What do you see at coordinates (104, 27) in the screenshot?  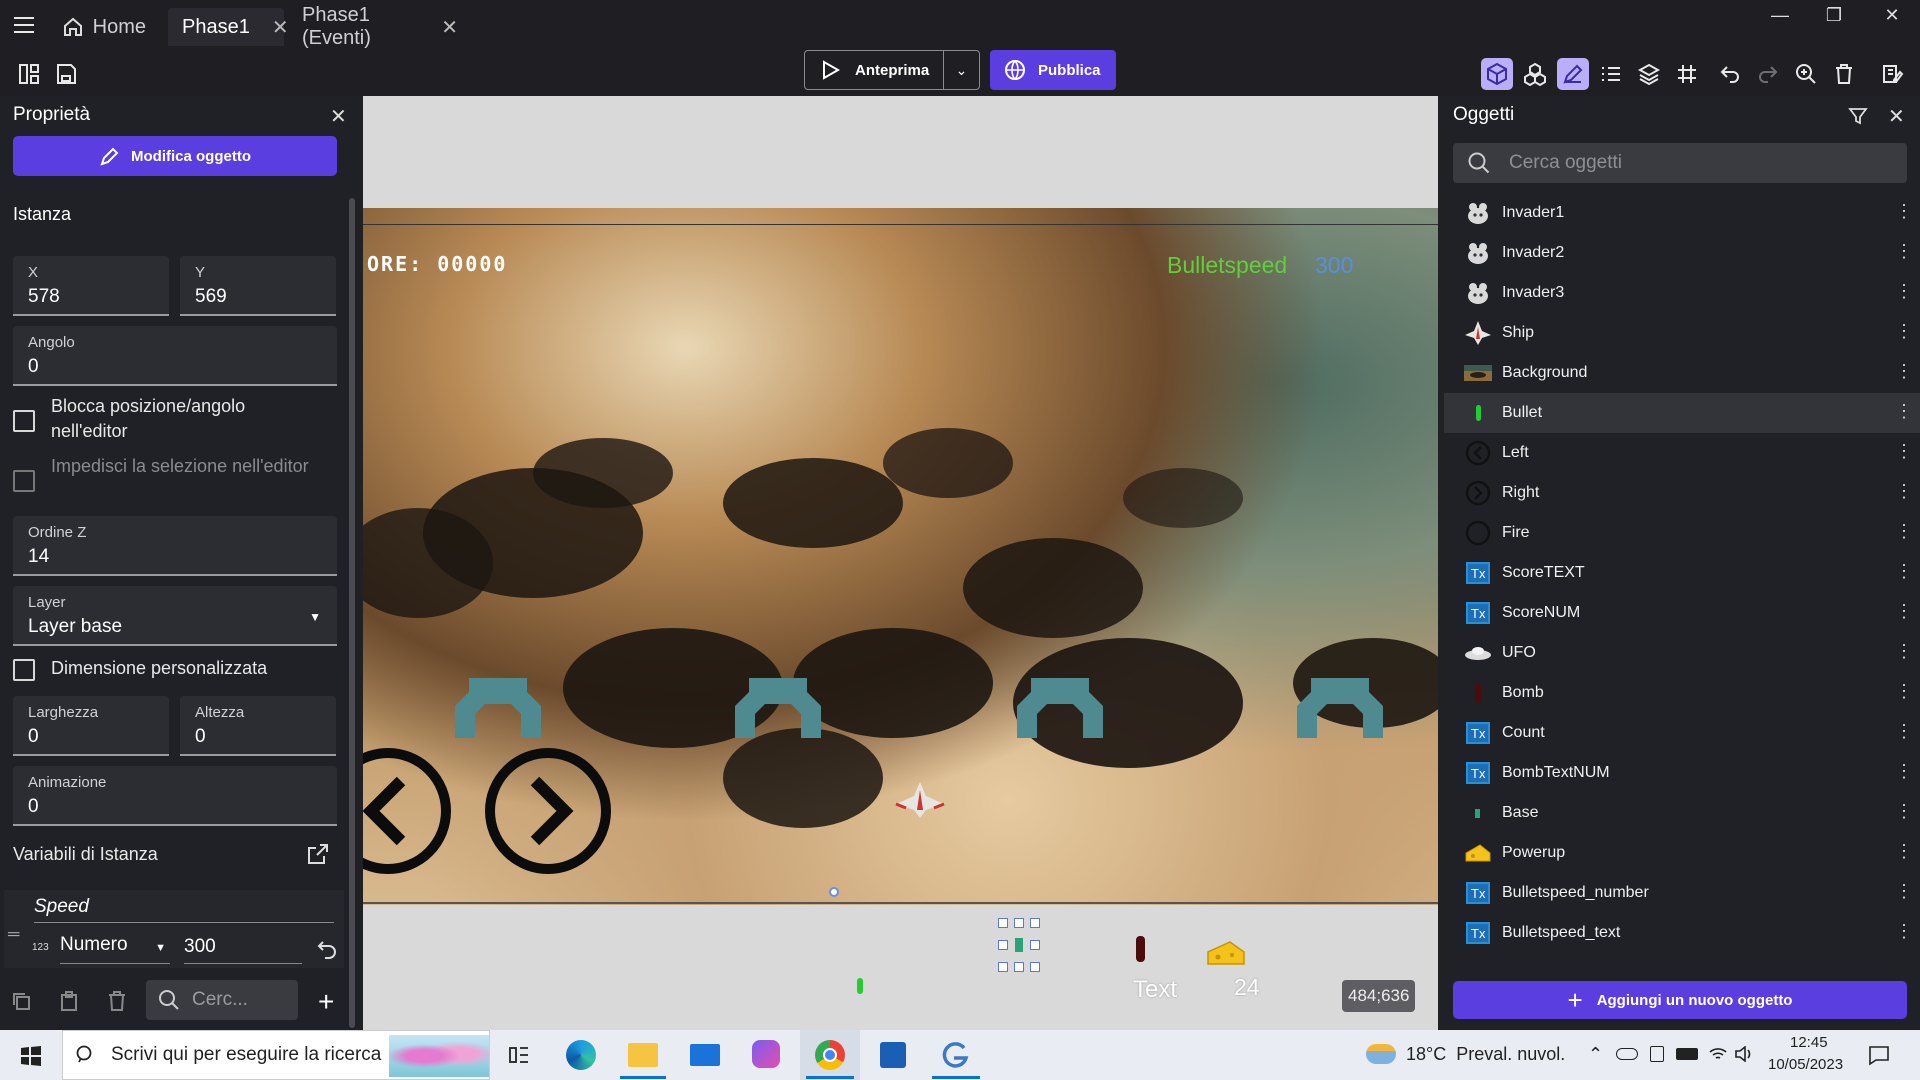 I see `tab-home: Home` at bounding box center [104, 27].